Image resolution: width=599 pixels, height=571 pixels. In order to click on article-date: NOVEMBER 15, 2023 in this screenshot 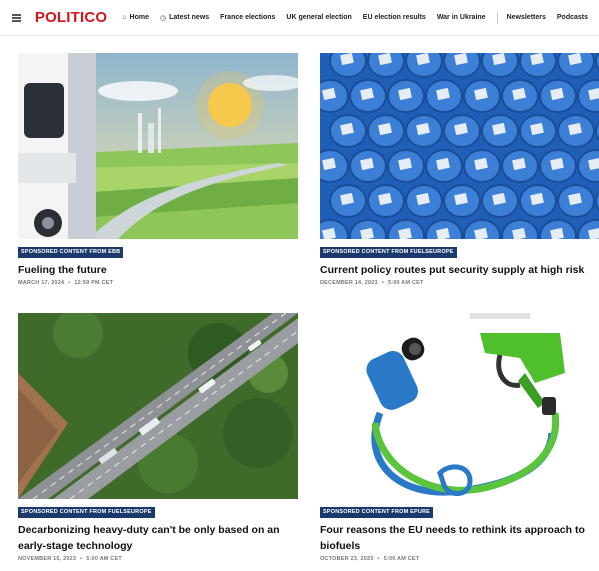, I will do `click(47, 559)`.